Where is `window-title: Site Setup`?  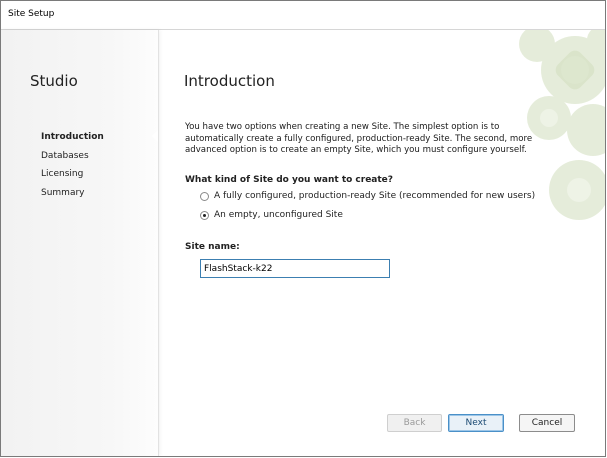 window-title: Site Setup is located at coordinates (31, 14).